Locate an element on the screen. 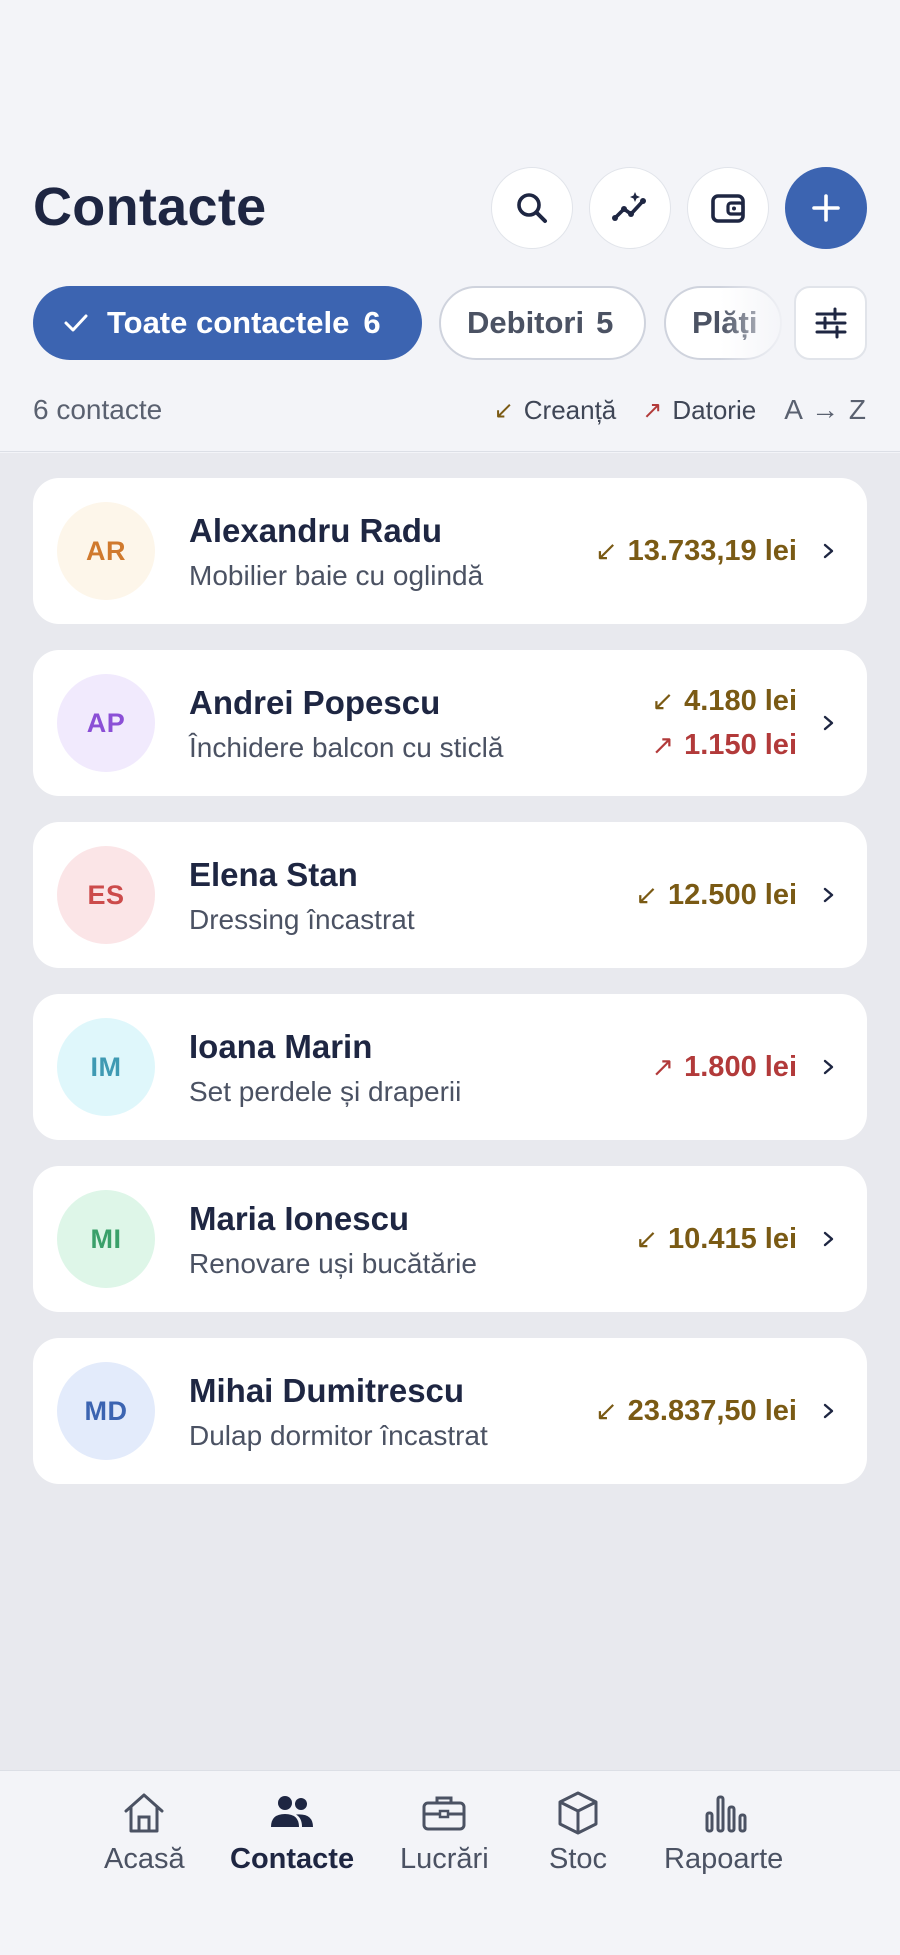 The width and height of the screenshot is (900, 1955). avatar: IM is located at coordinates (106, 1067).